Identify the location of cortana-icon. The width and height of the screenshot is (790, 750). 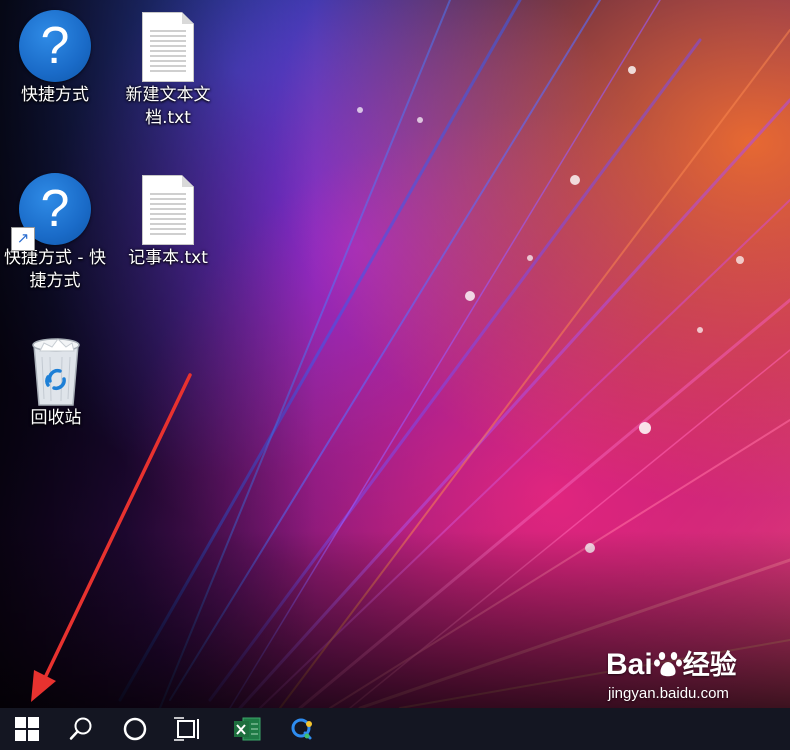
(135, 729).